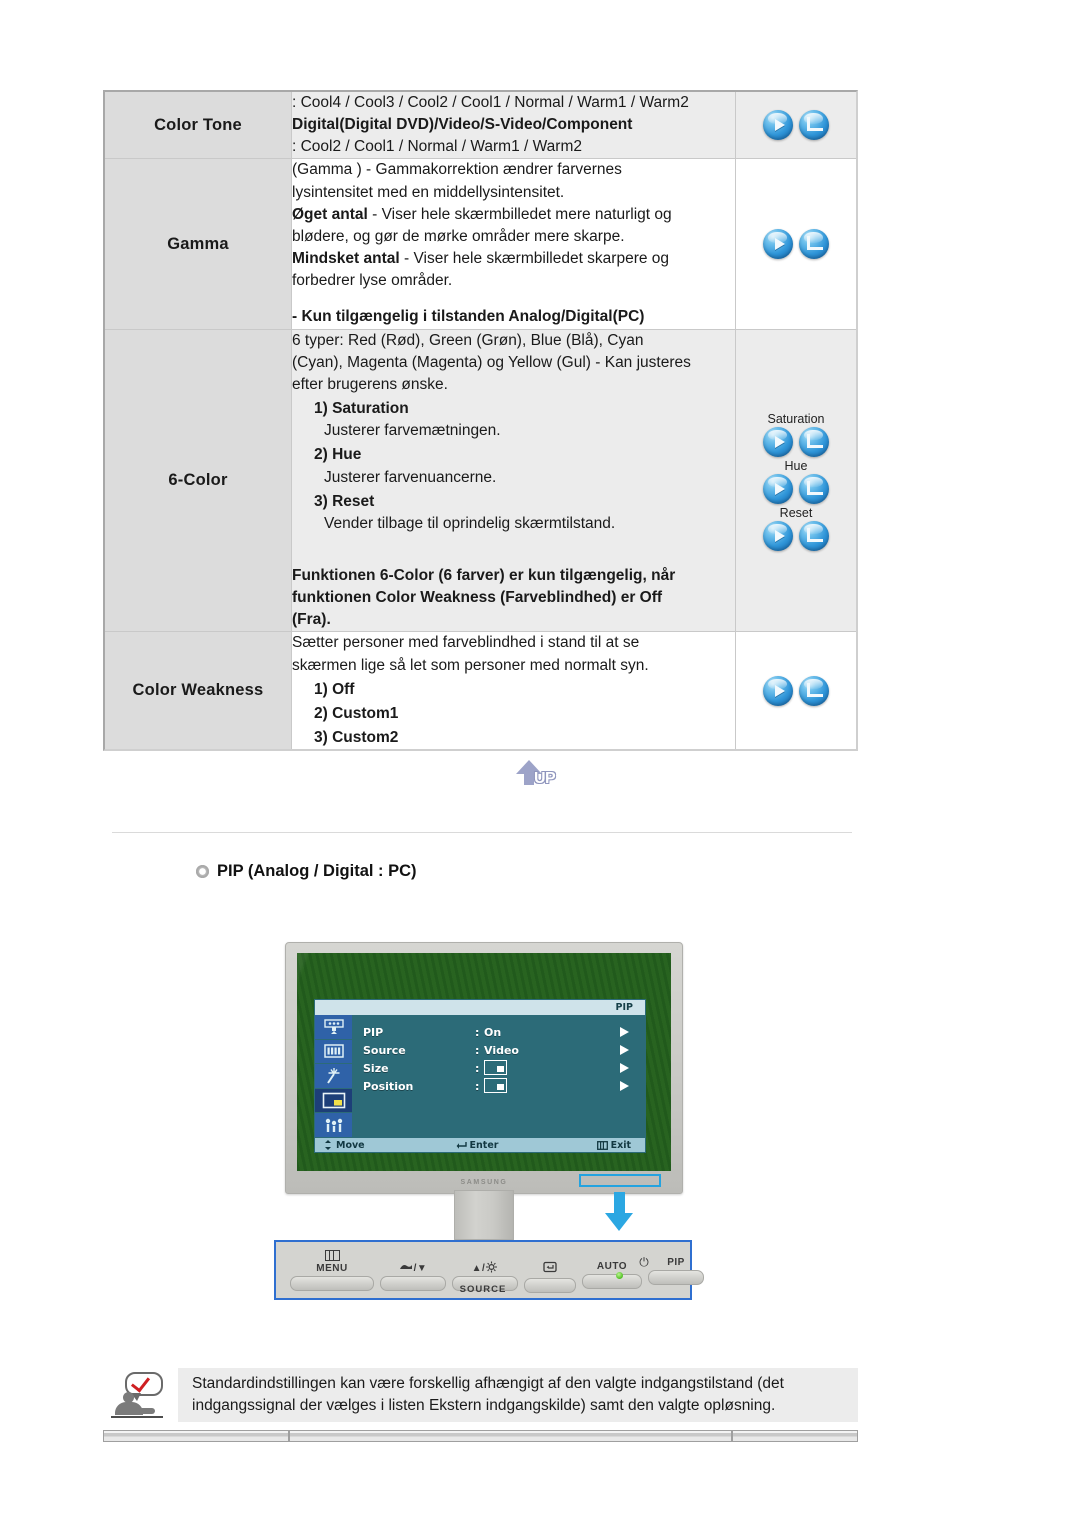 This screenshot has width=1080, height=1528. What do you see at coordinates (333, 1076) in the screenshot?
I see `osd-icon-magic` at bounding box center [333, 1076].